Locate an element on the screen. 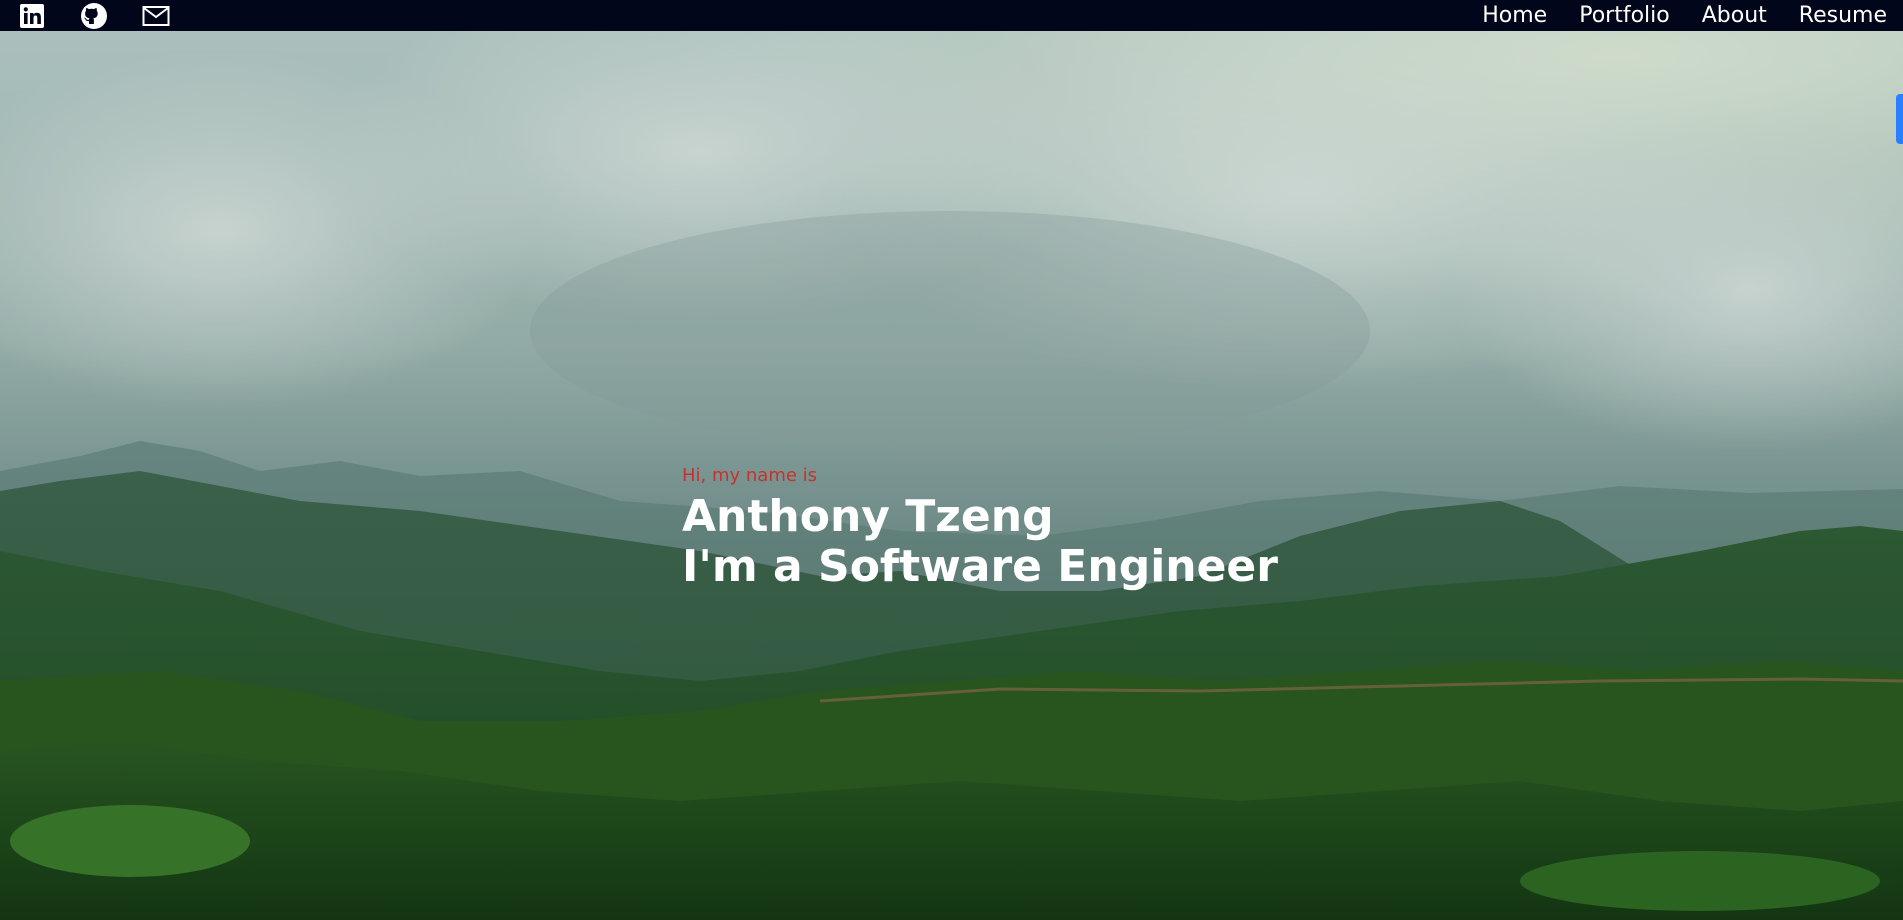 The width and height of the screenshot is (1903, 920). linkedin-link is located at coordinates (32, 16).